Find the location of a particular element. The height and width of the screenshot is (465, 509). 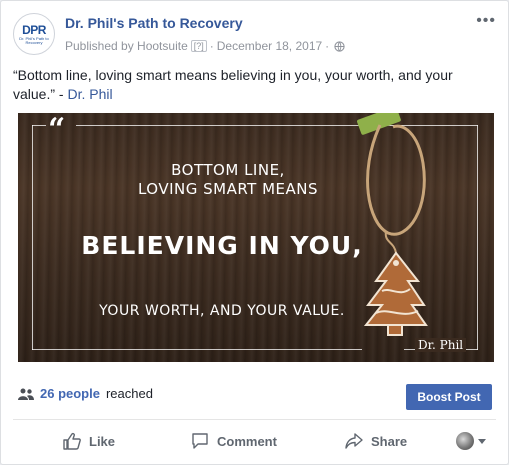

like-icon is located at coordinates (72, 441).